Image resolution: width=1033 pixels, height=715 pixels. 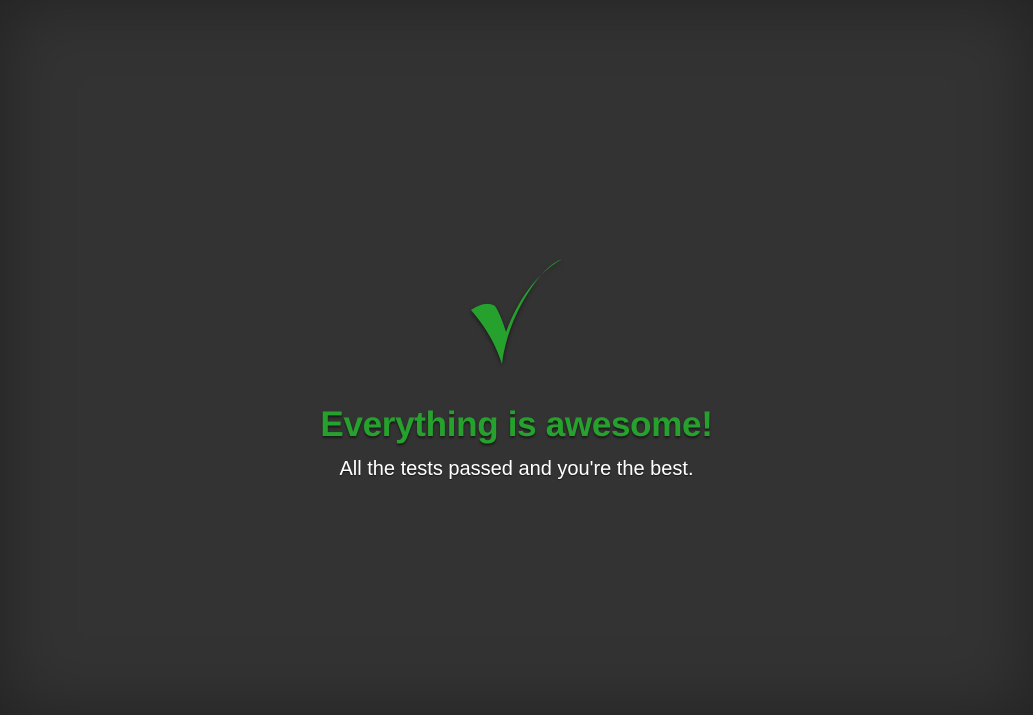 I want to click on status-title: Everything is awesome!, so click(x=516, y=424).